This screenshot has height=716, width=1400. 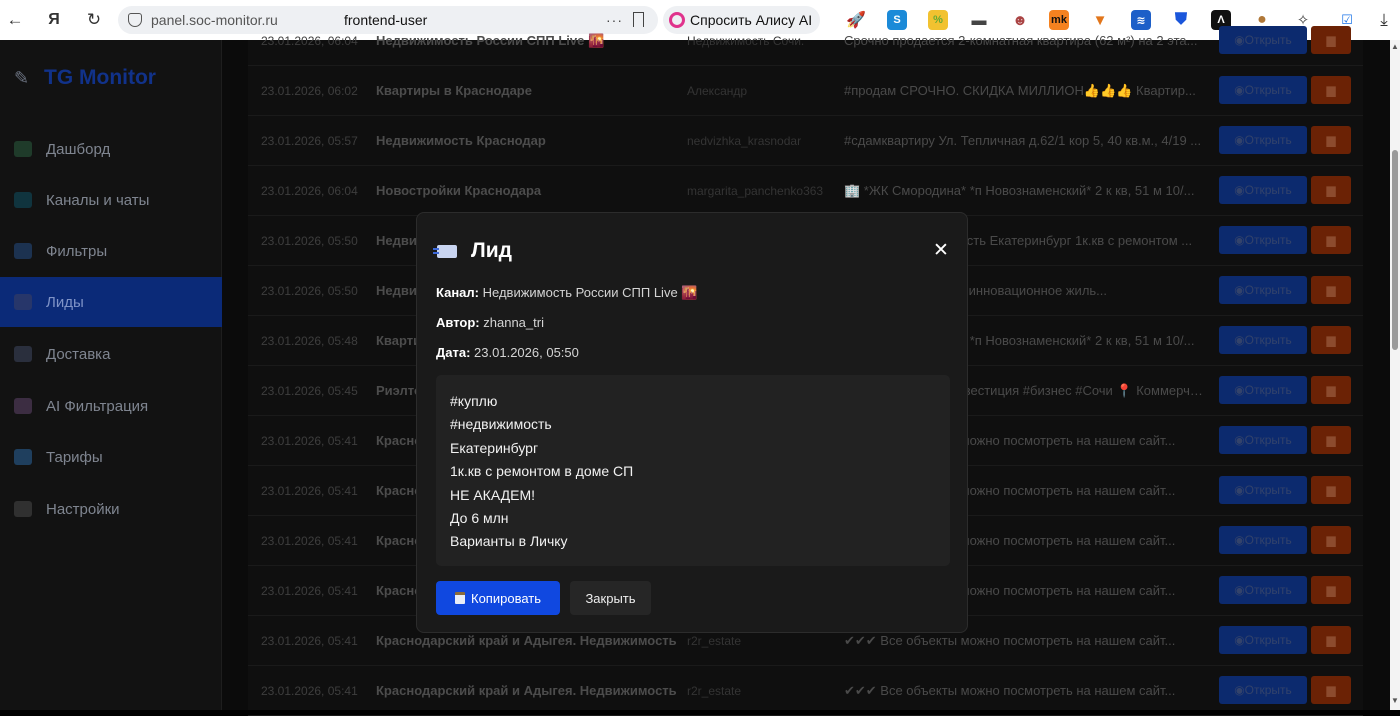 I want to click on sidebar-item-3: Лиды, so click(x=111, y=302).